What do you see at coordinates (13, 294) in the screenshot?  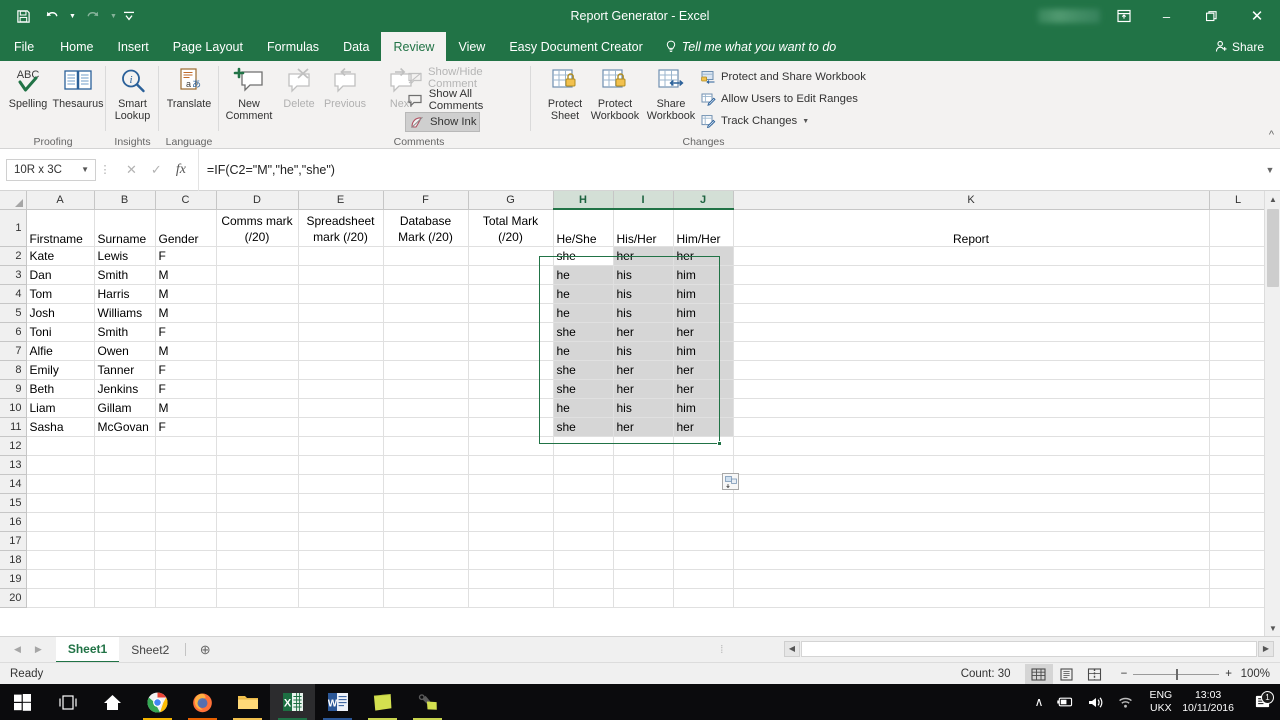 I see `row-header-4: 4` at bounding box center [13, 294].